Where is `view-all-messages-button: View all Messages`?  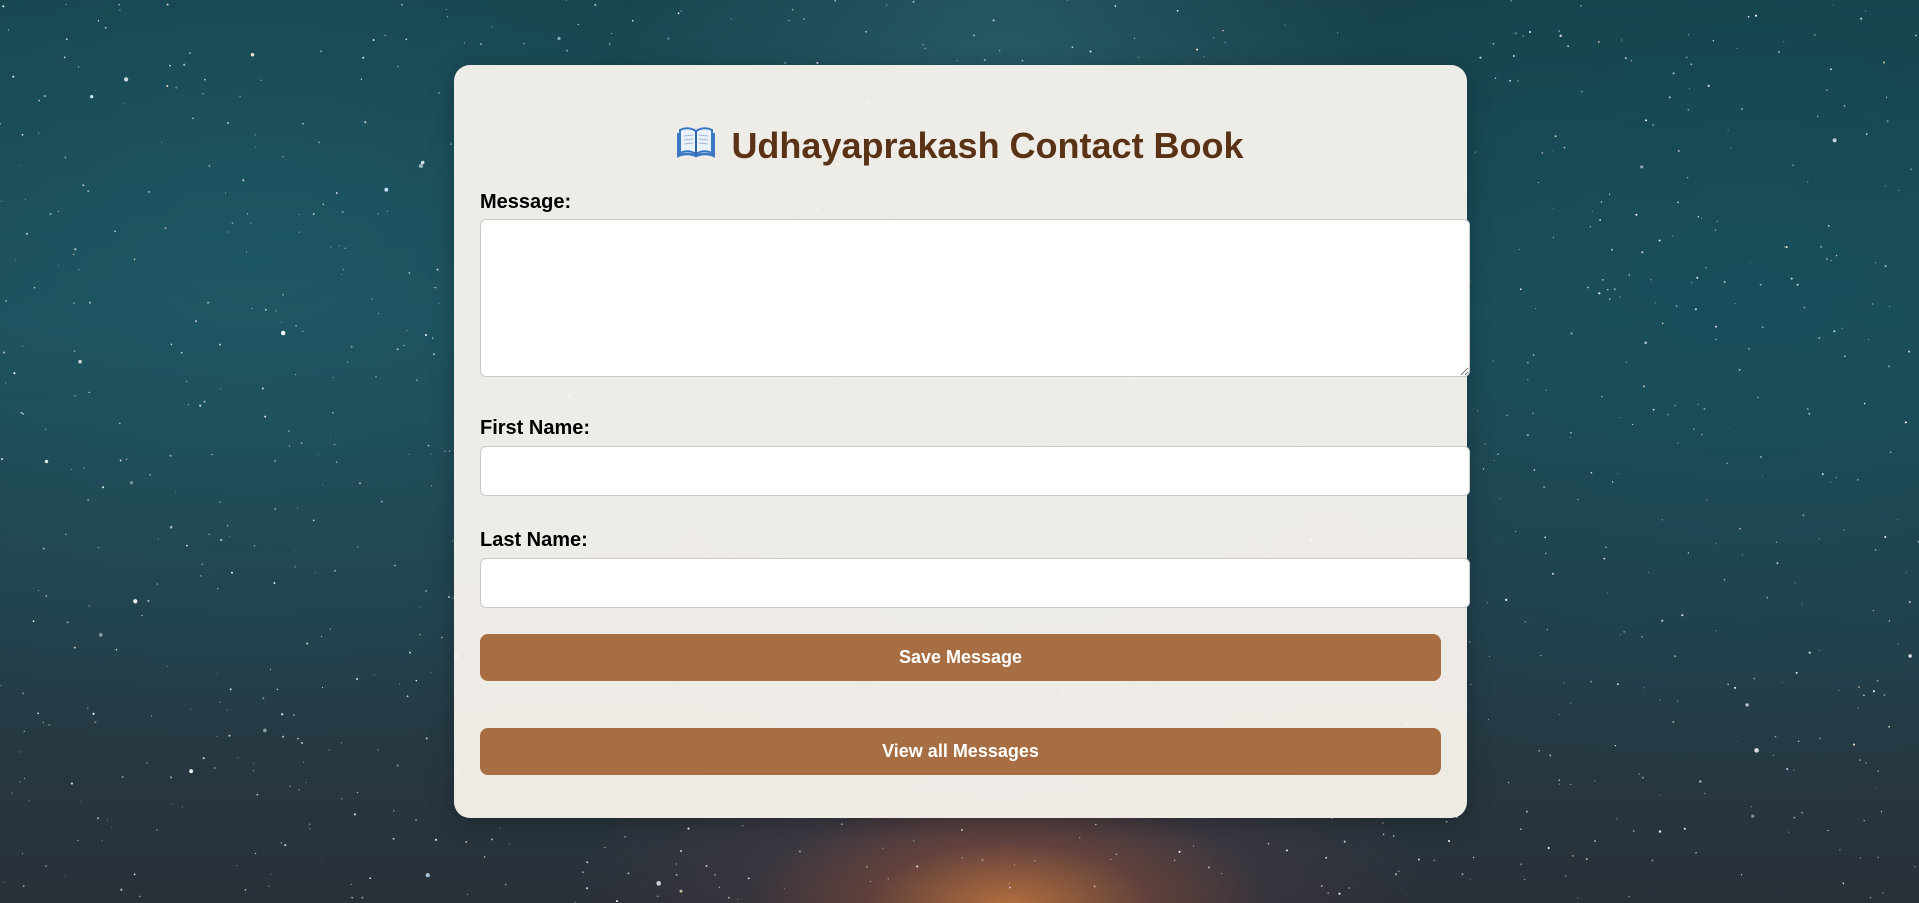 view-all-messages-button: View all Messages is located at coordinates (960, 751).